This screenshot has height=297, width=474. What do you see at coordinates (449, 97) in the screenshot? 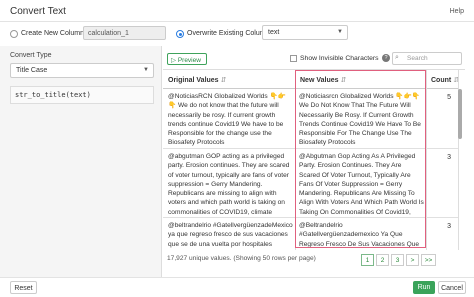
I see `count-cell: 5` at bounding box center [449, 97].